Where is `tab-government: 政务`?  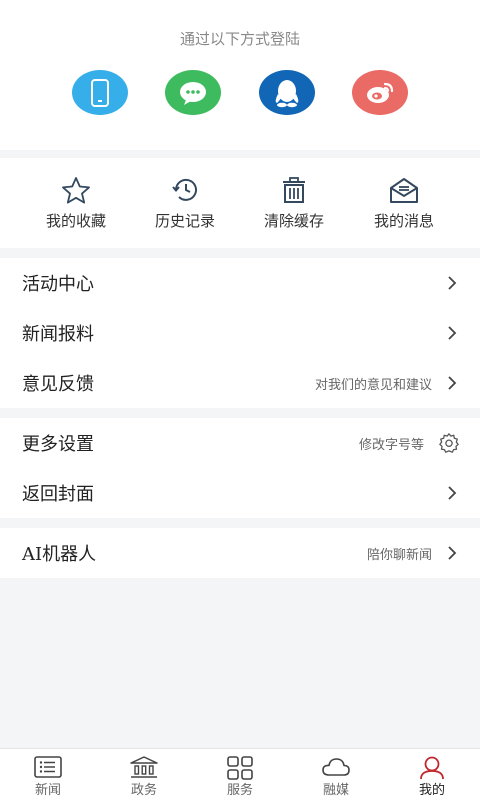 tab-government: 政务 is located at coordinates (144, 774).